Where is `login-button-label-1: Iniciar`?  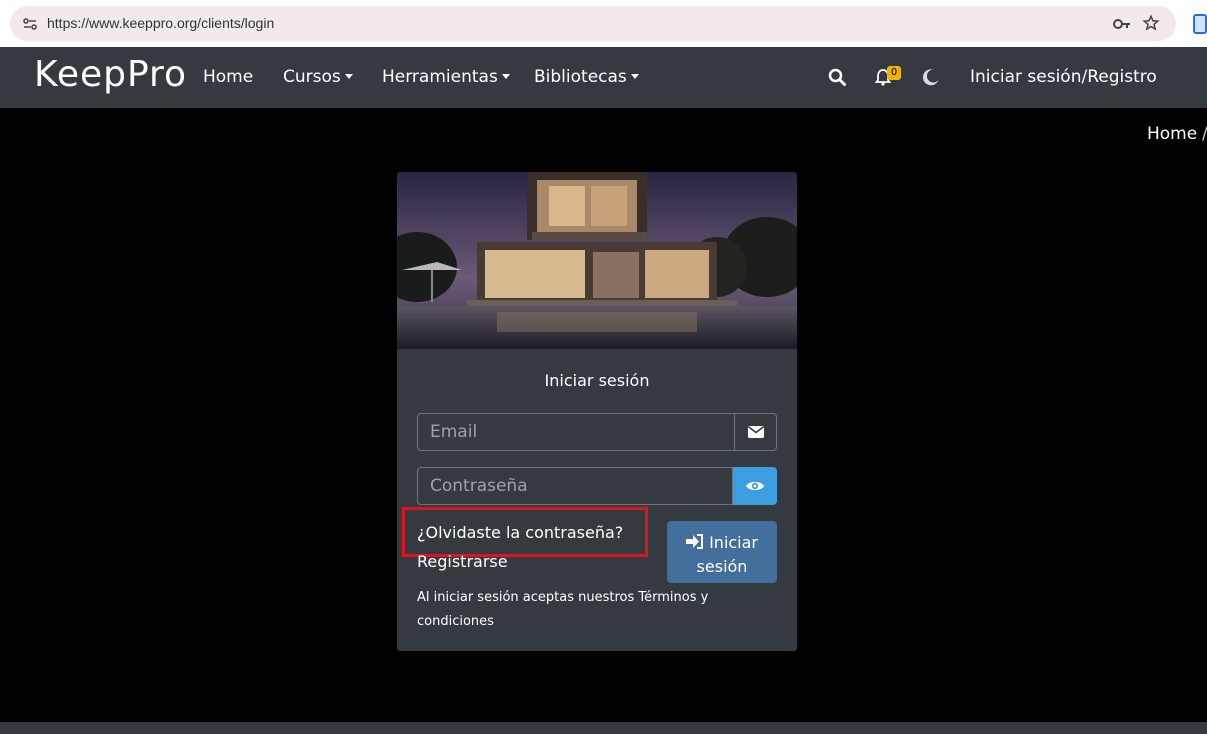 login-button-label-1: Iniciar is located at coordinates (734, 542).